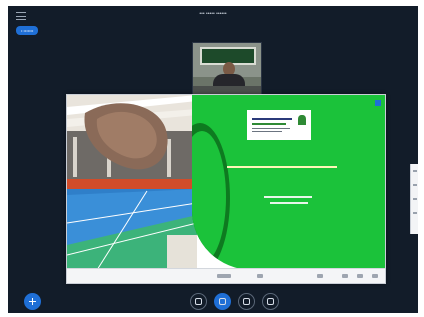 The image size is (424, 317). What do you see at coordinates (260, 276) in the screenshot?
I see `prev-slide-icon` at bounding box center [260, 276].